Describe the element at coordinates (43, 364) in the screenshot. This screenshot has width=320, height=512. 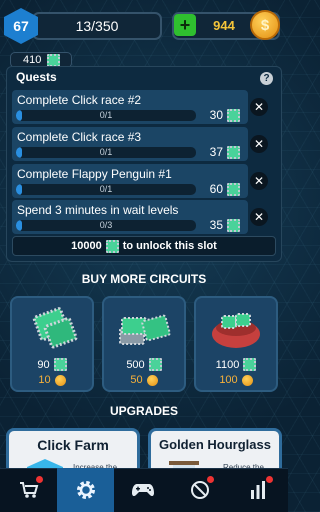
I see `circuit-amount: 90` at that location.